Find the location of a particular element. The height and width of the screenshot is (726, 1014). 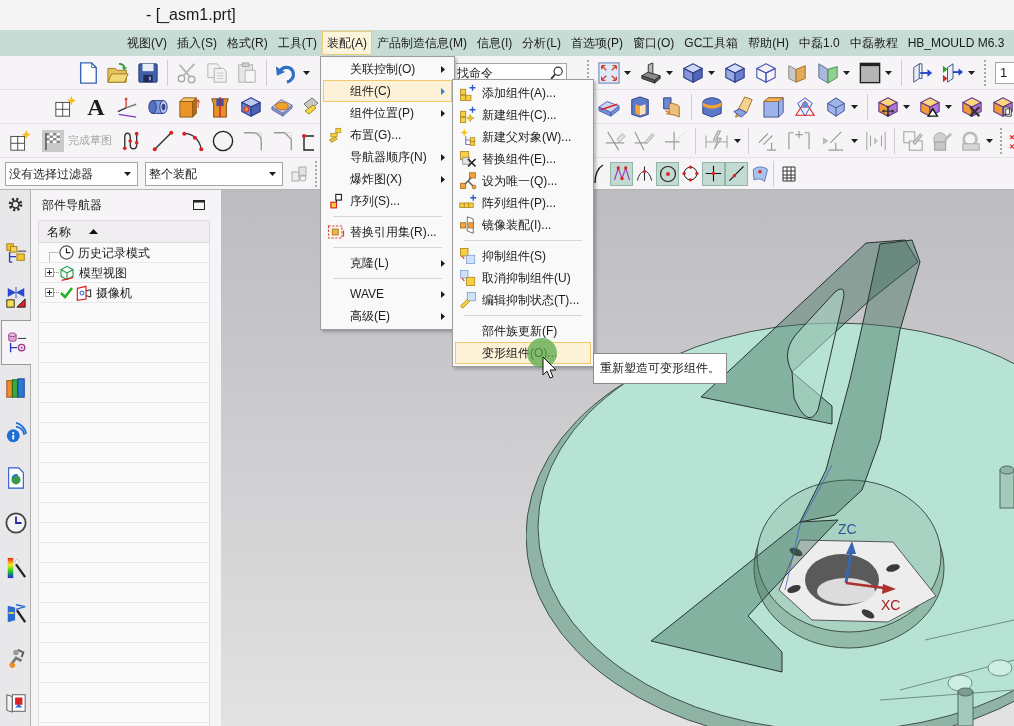

cube-triangle-icon is located at coordinates (930, 106).